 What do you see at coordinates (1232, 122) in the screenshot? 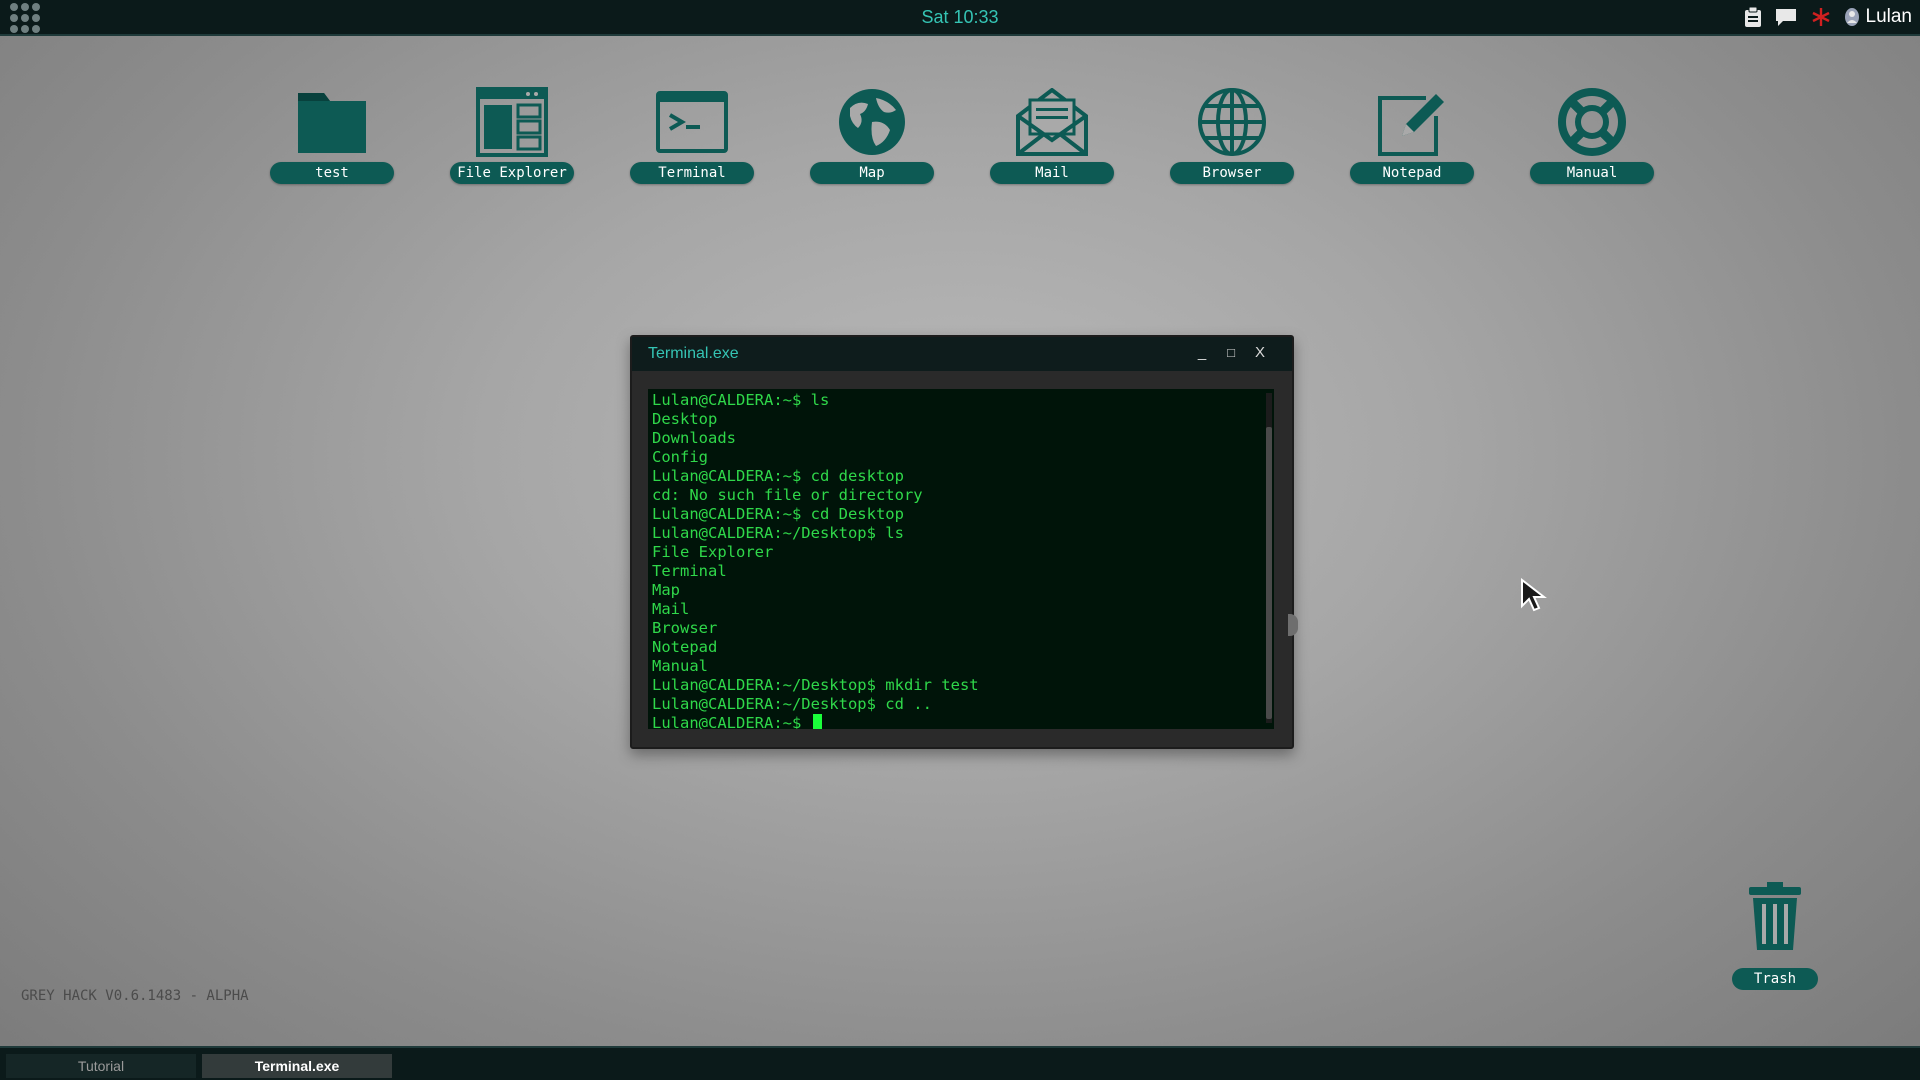
I see `browser-globe-icon` at bounding box center [1232, 122].